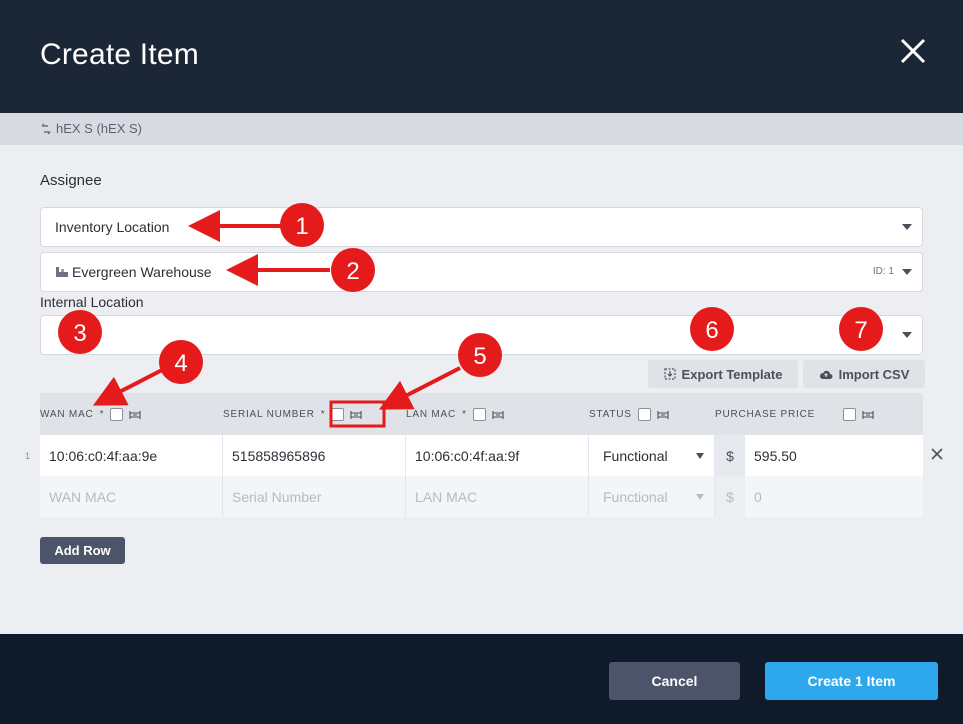  Describe the element at coordinates (883, 271) in the screenshot. I see `location-id-tag: ID: 1` at that location.